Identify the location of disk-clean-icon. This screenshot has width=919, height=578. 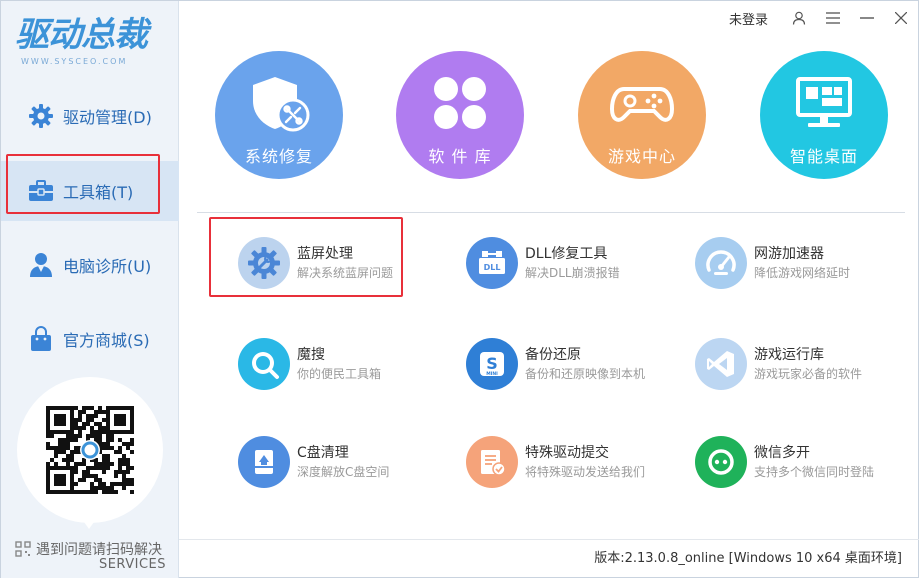
(264, 462).